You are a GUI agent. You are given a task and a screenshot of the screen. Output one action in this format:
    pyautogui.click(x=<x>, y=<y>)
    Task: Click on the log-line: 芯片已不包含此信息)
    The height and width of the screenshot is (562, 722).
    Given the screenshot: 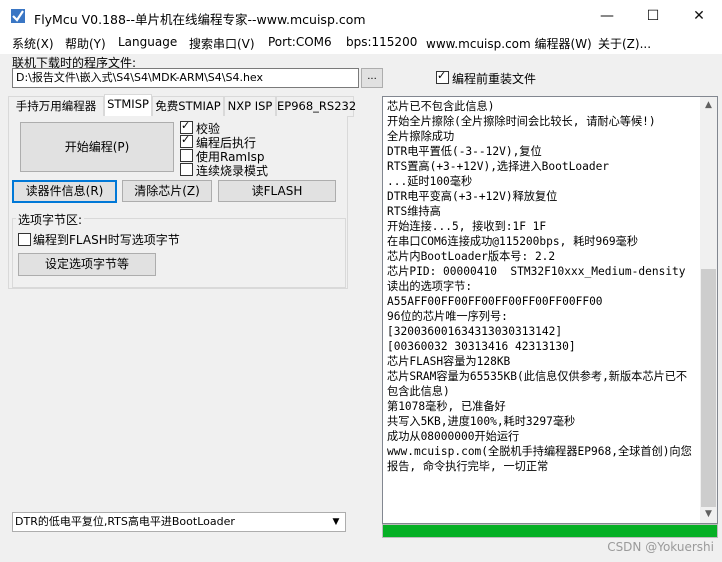 What is the action you would take?
    pyautogui.click(x=441, y=106)
    